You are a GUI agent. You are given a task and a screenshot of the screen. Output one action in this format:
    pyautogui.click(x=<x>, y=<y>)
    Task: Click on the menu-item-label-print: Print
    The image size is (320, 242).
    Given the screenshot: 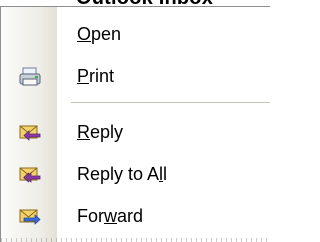 What is the action you would take?
    pyautogui.click(x=95, y=76)
    